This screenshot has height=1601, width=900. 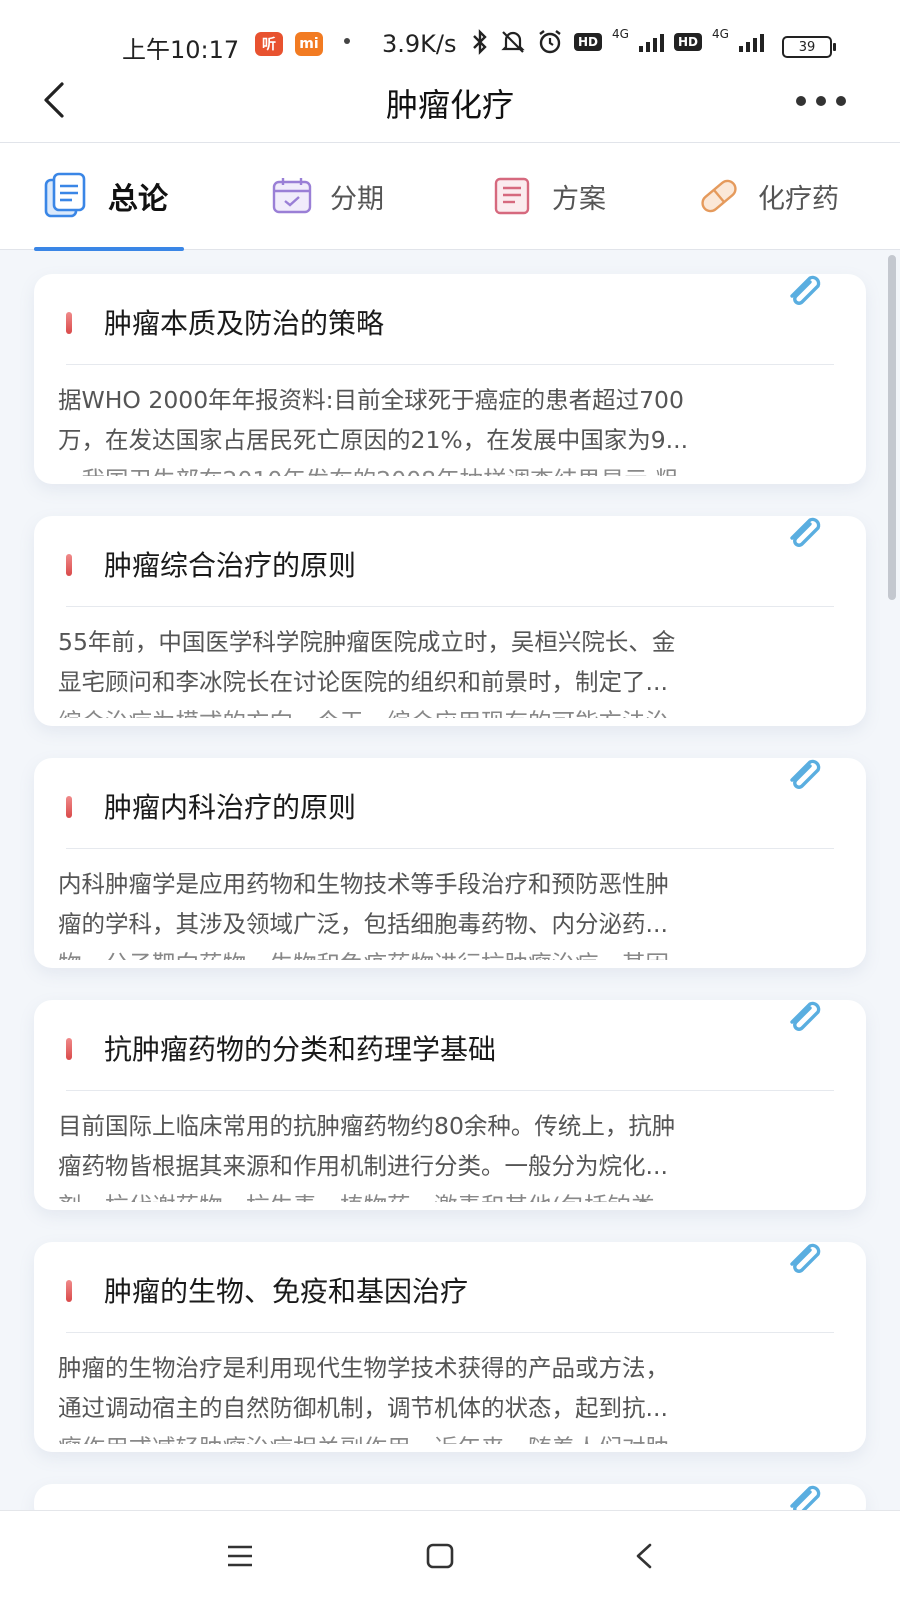 What do you see at coordinates (798, 199) in the screenshot?
I see `tab-label: 化疗药` at bounding box center [798, 199].